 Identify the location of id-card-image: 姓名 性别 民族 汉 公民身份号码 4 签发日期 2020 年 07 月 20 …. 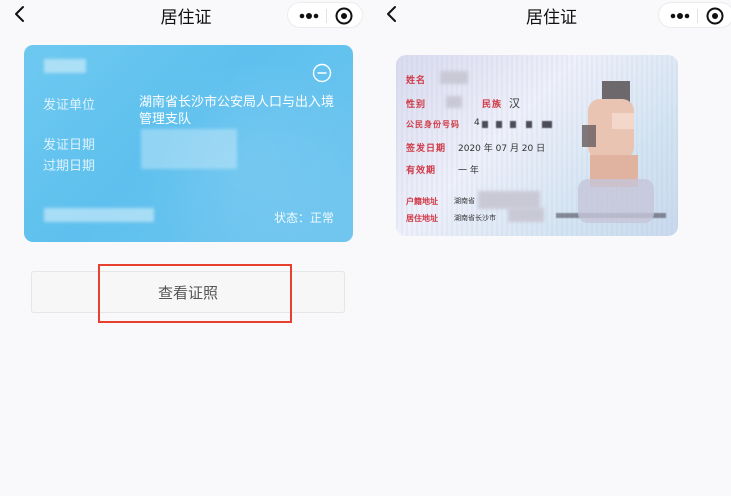
(537, 145).